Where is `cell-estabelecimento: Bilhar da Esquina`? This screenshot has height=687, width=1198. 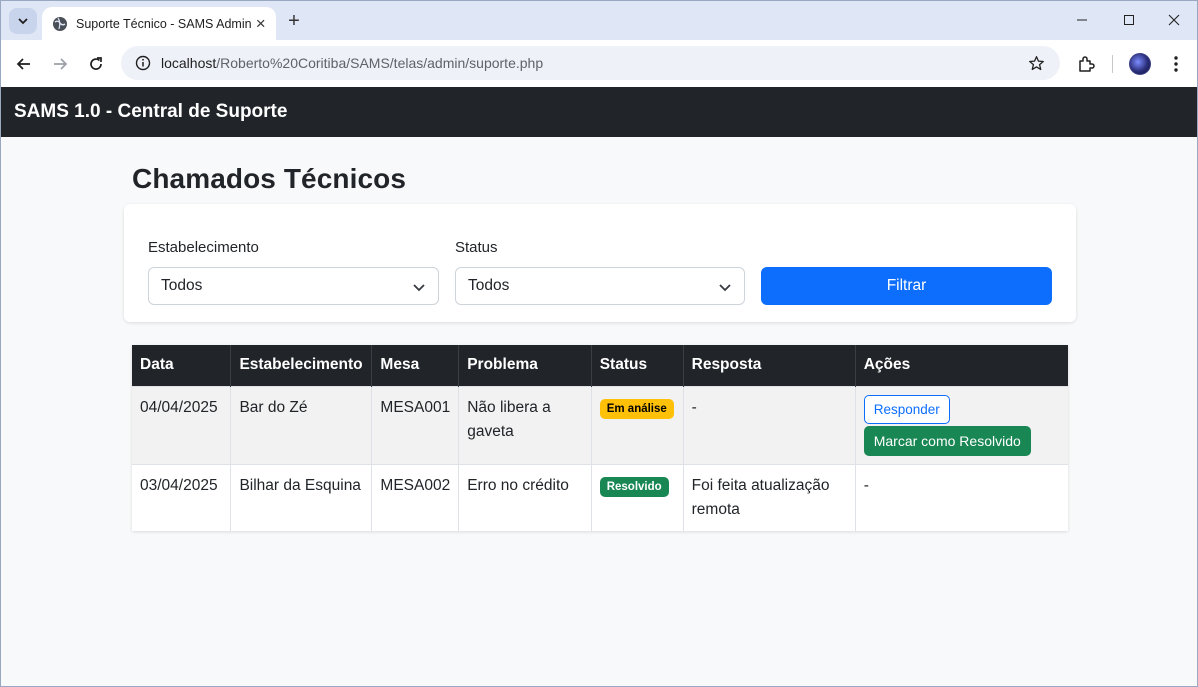
cell-estabelecimento: Bilhar da Esquina is located at coordinates (301, 497).